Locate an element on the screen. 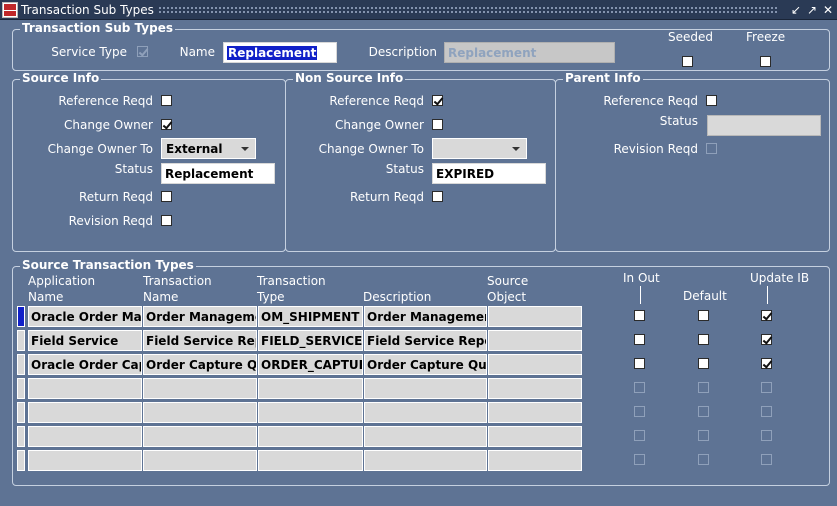  par-revision-reqd-label: Revision Reqd is located at coordinates (655, 149).